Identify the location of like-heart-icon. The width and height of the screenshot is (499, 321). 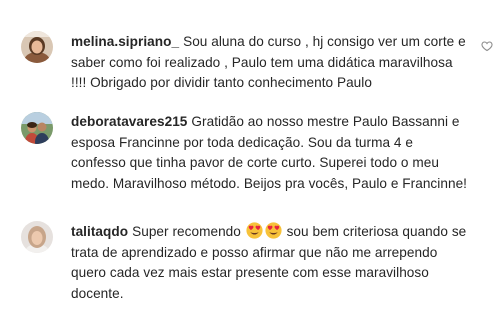
(487, 46).